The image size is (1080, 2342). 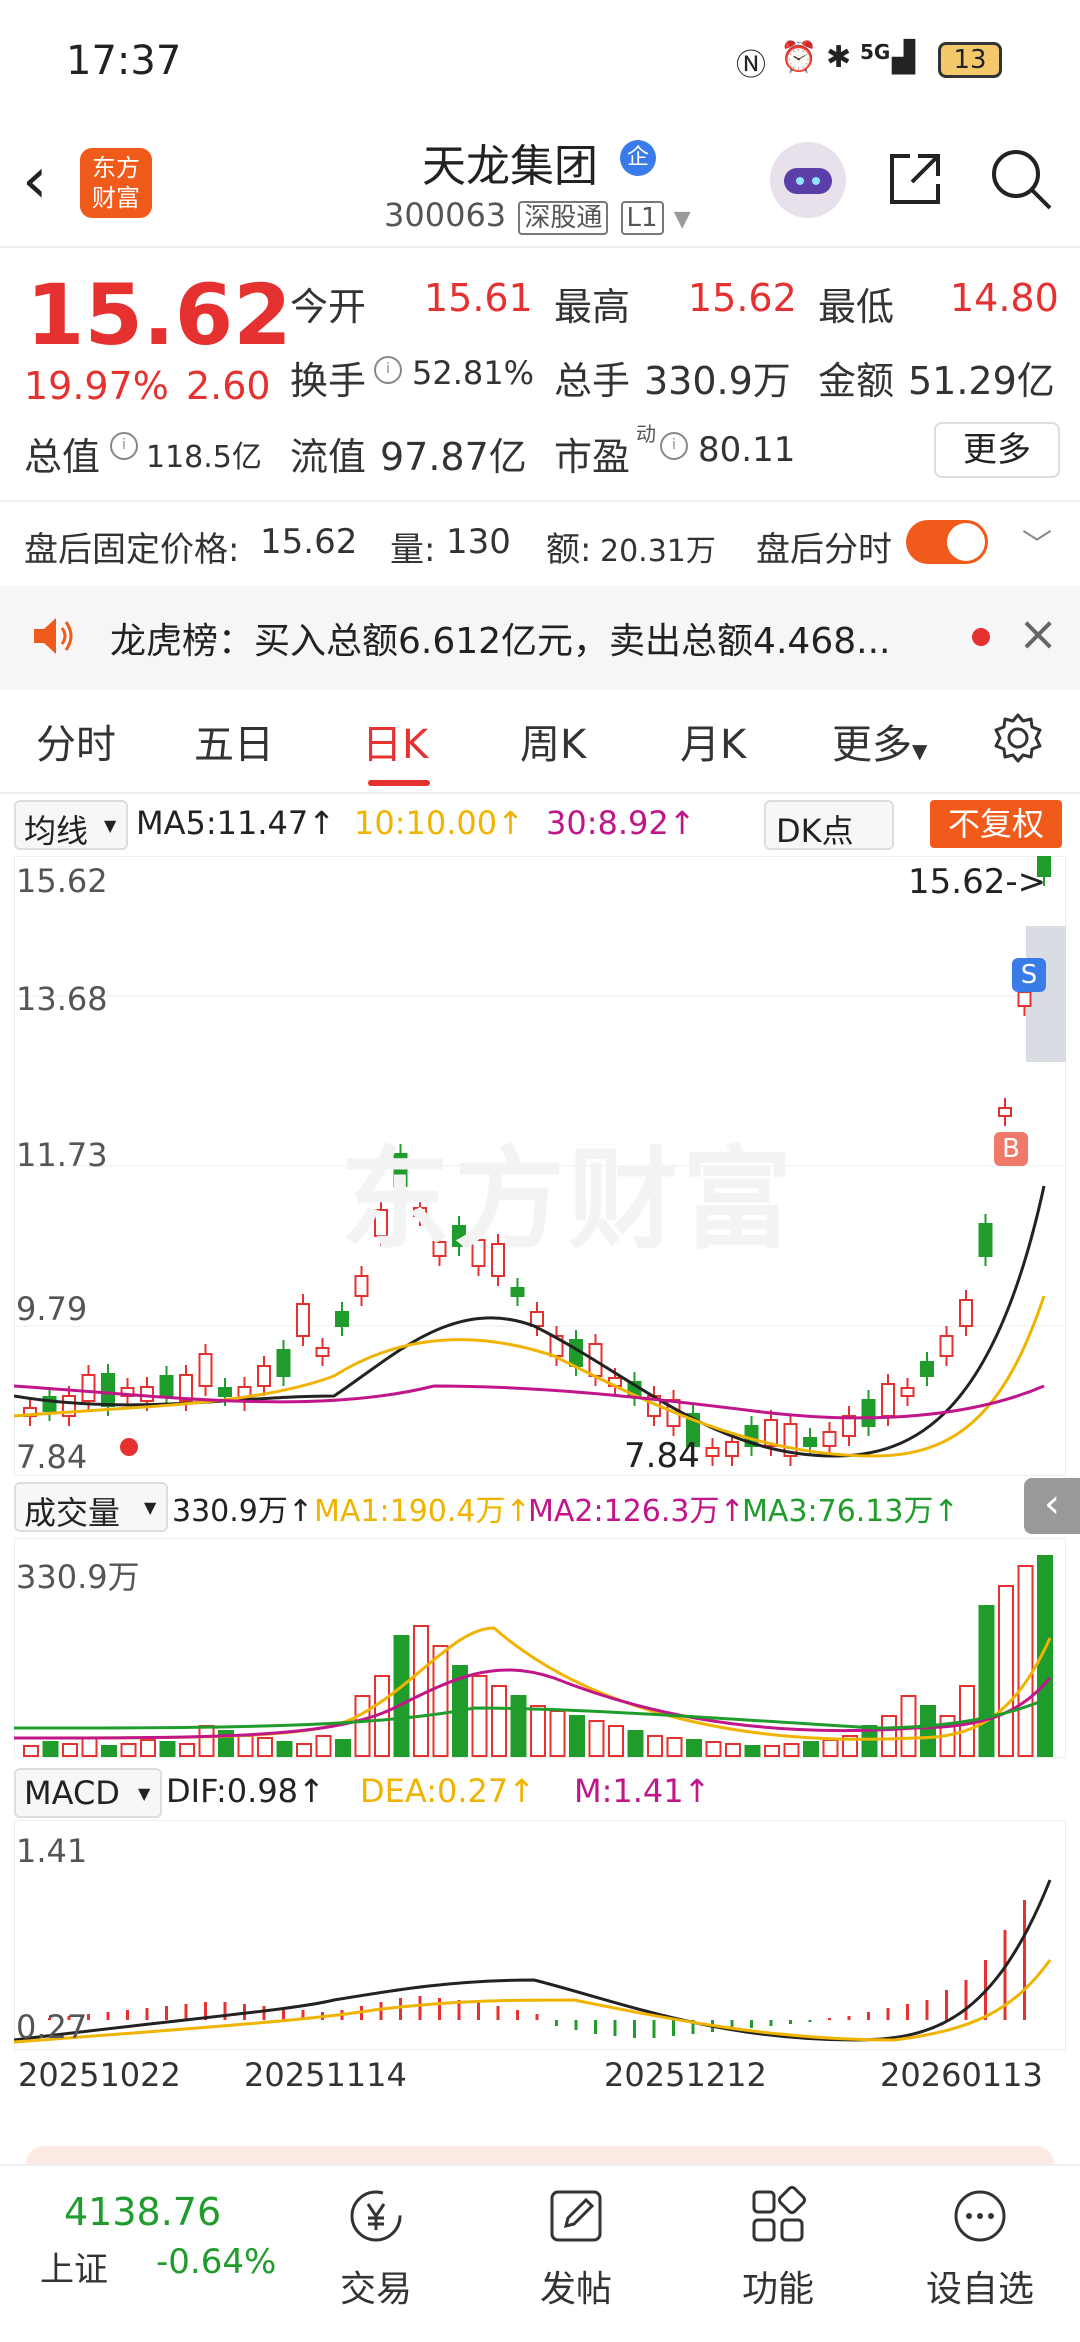 What do you see at coordinates (62, 1155) in the screenshot?
I see `kline-y-label: 11.73` at bounding box center [62, 1155].